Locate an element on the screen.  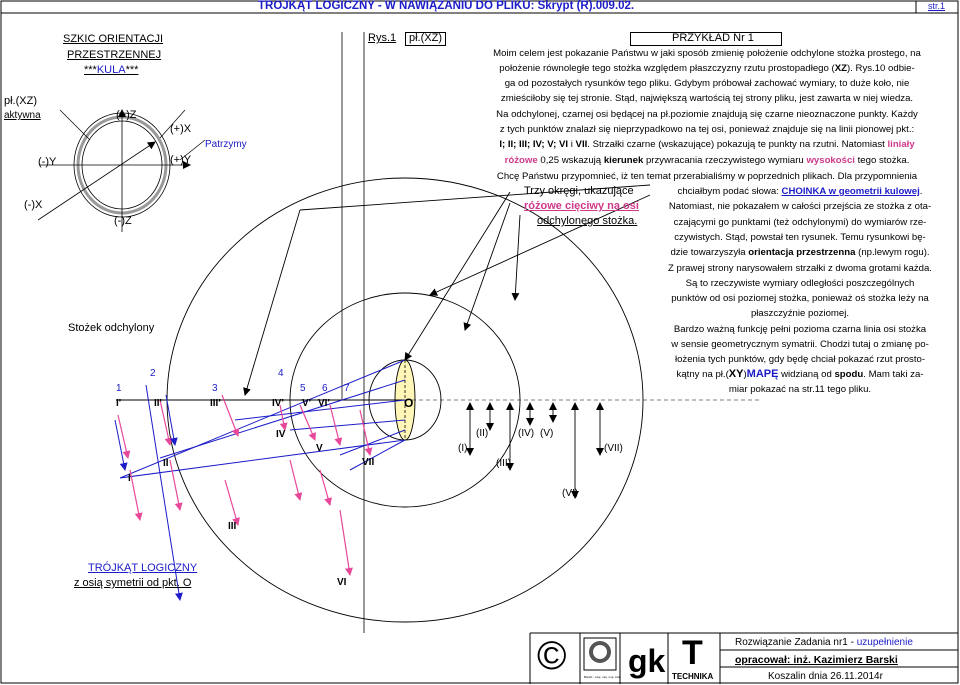
gk-mark: gk is located at coordinates (647, 661).